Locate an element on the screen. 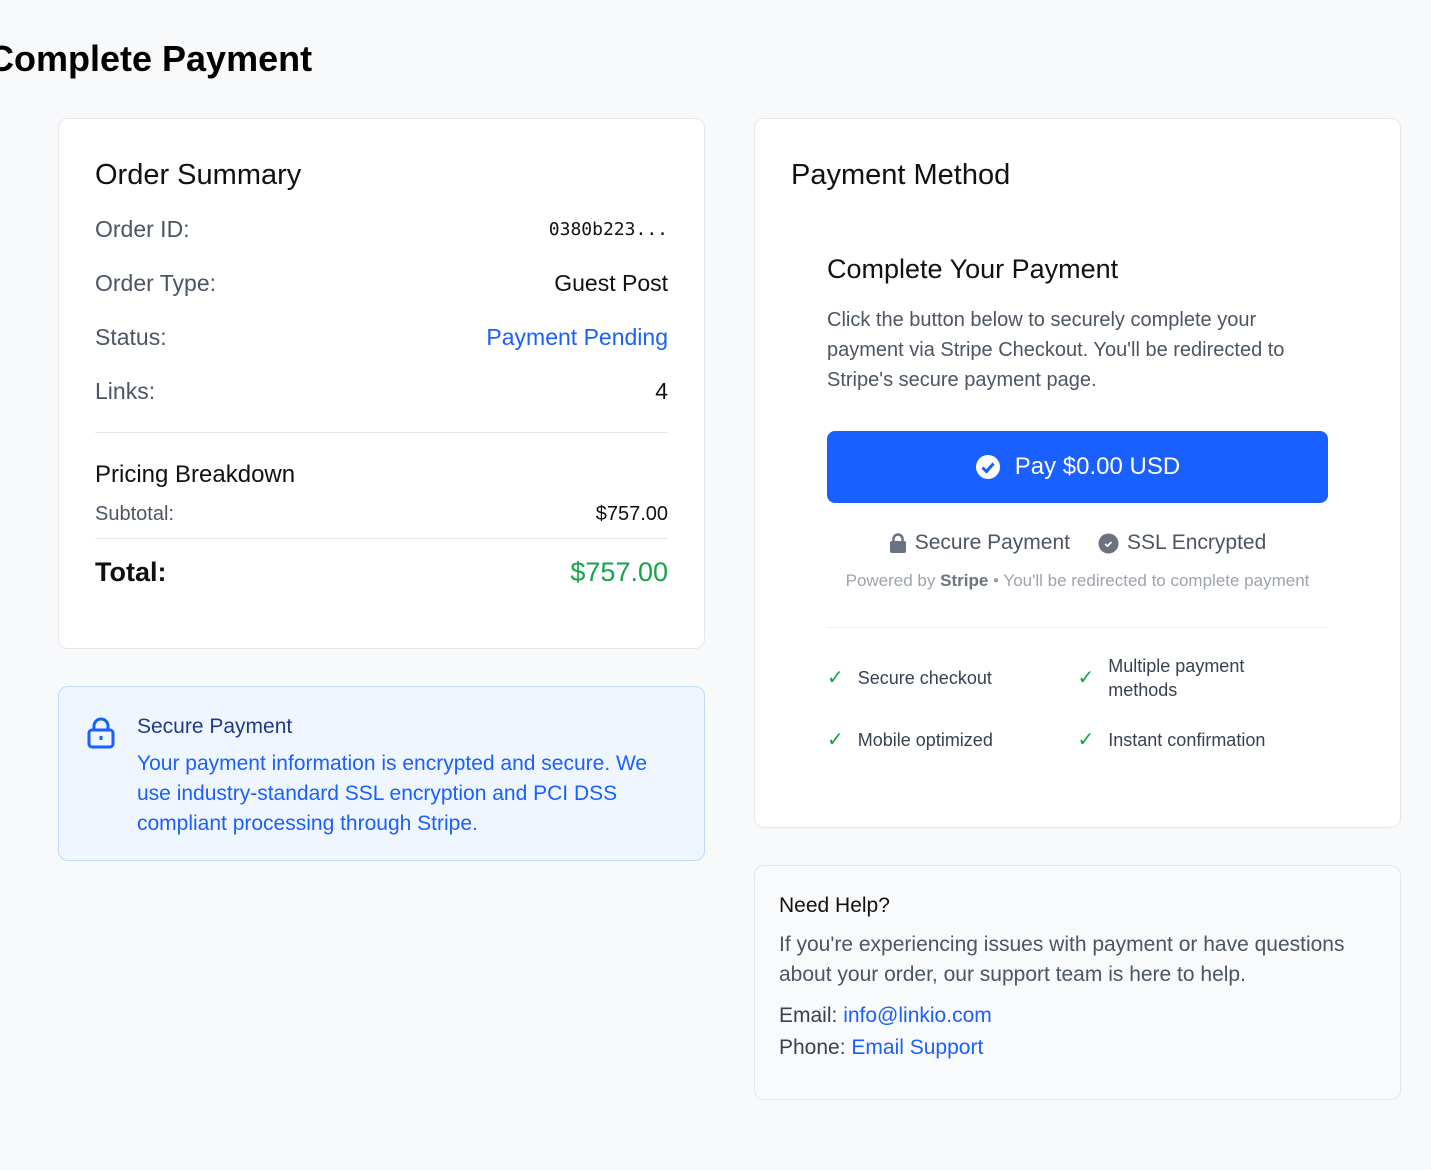 This screenshot has width=1431, height=1170. page-title: Complete Payment is located at coordinates (156, 58).